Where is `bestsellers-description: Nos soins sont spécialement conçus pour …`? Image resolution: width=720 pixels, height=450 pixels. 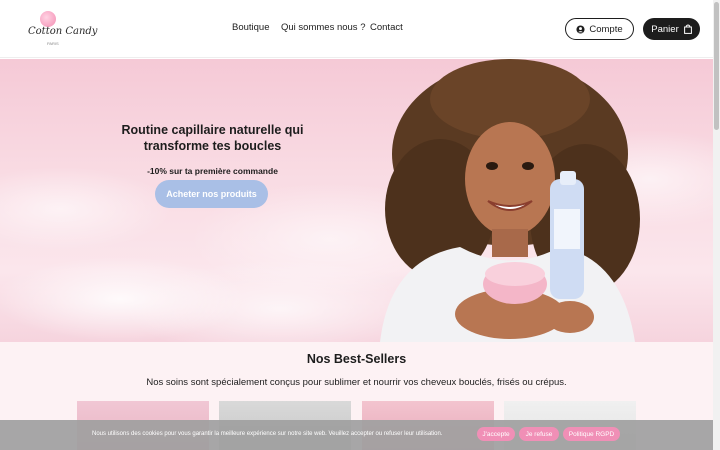 bestsellers-description: Nos soins sont spécialement conçus pour … is located at coordinates (356, 382).